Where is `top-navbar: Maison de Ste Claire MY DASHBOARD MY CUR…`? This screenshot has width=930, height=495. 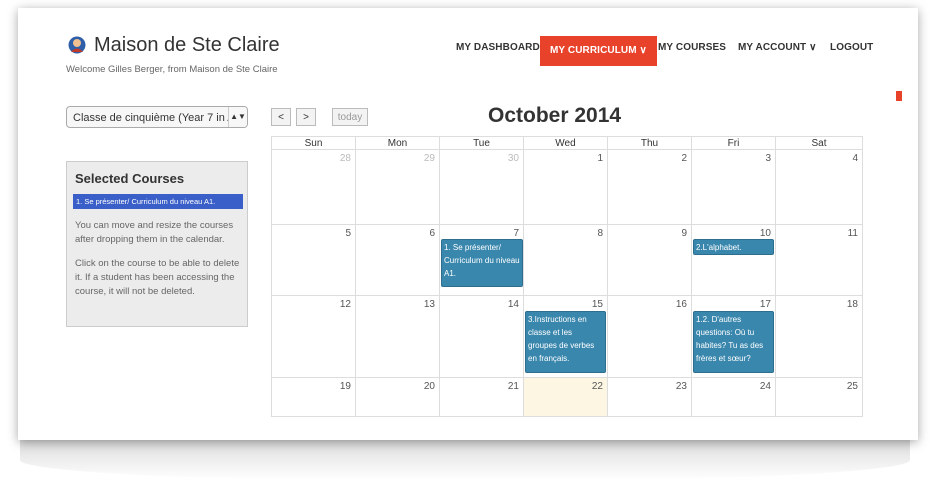
top-navbar: Maison de Ste Claire MY DASHBOARD MY CUR… is located at coordinates (468, 37).